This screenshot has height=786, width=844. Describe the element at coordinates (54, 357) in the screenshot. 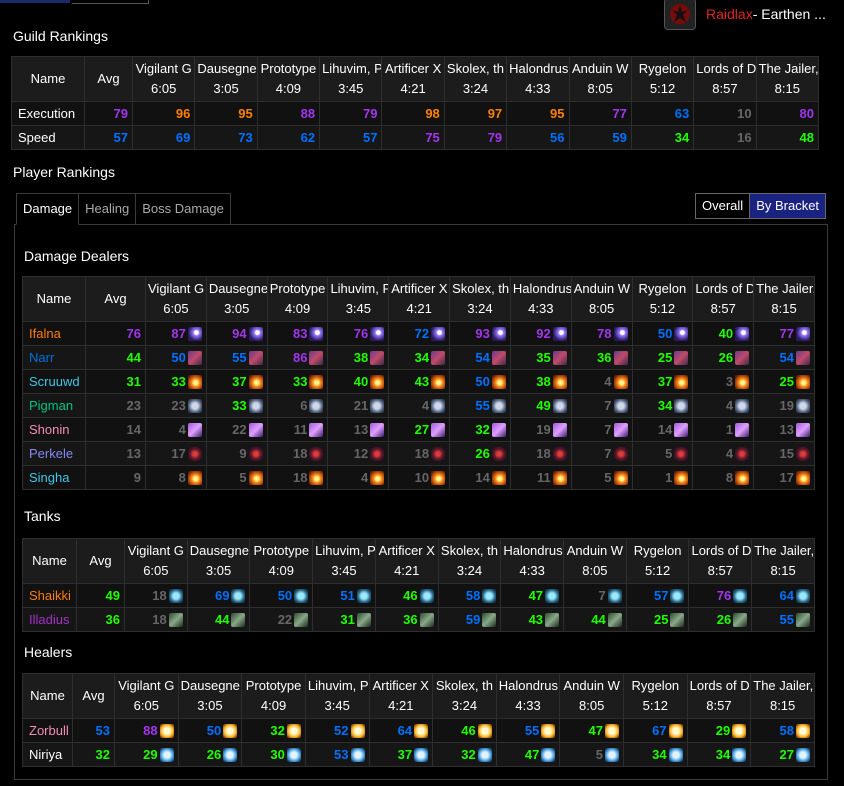

I see `row-name: Narr` at that location.